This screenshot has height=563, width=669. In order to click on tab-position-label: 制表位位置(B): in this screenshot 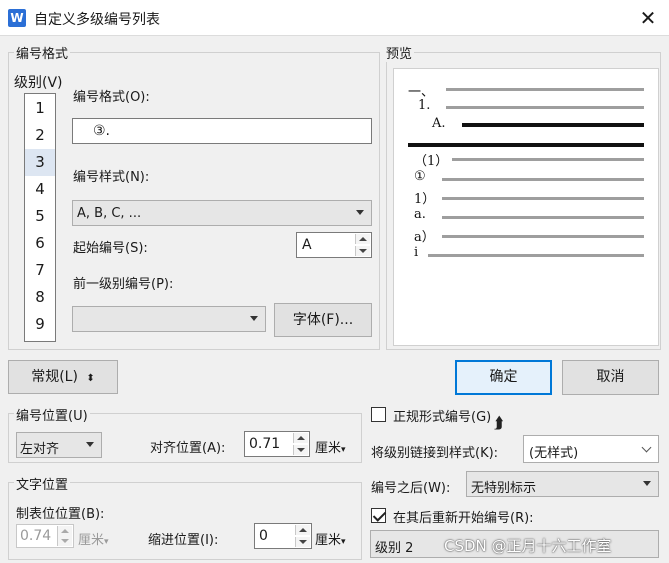, I will do `click(60, 514)`.